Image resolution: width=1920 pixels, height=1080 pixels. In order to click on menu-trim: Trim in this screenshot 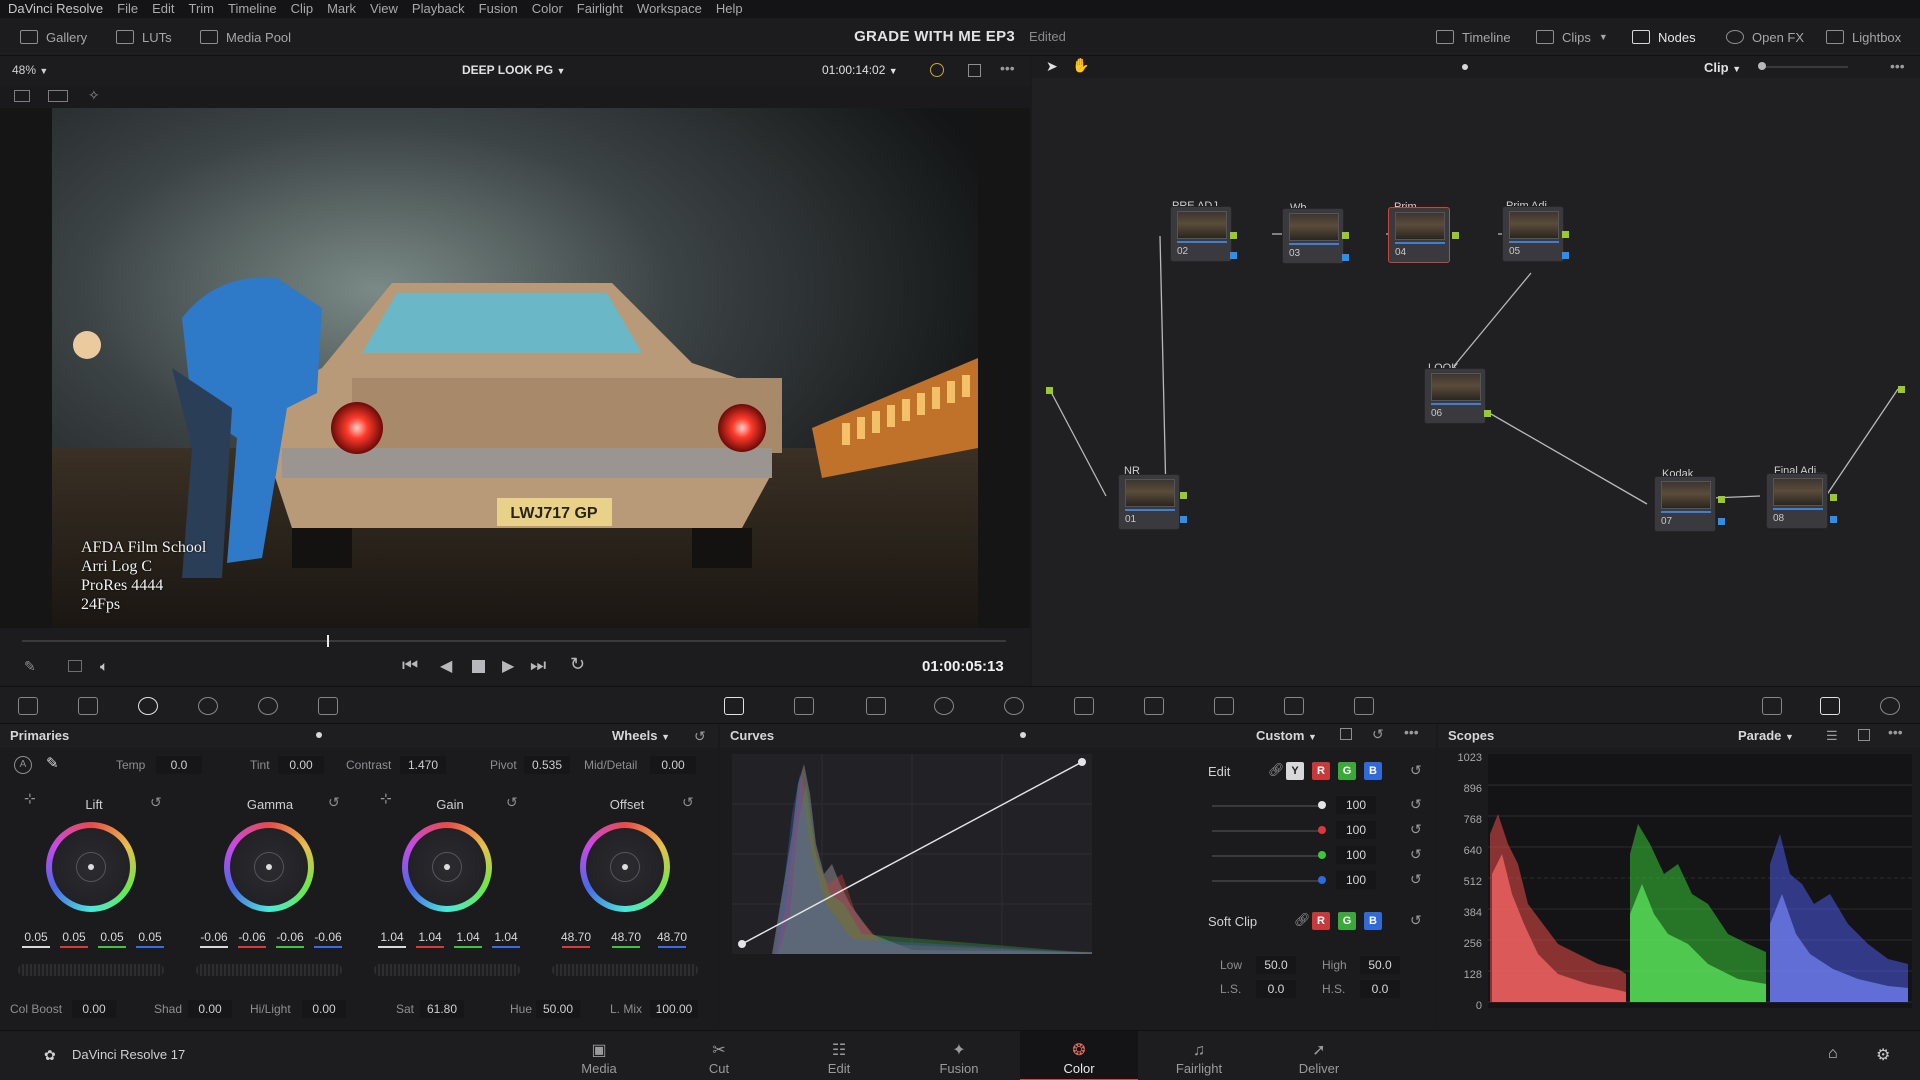, I will do `click(202, 9)`.